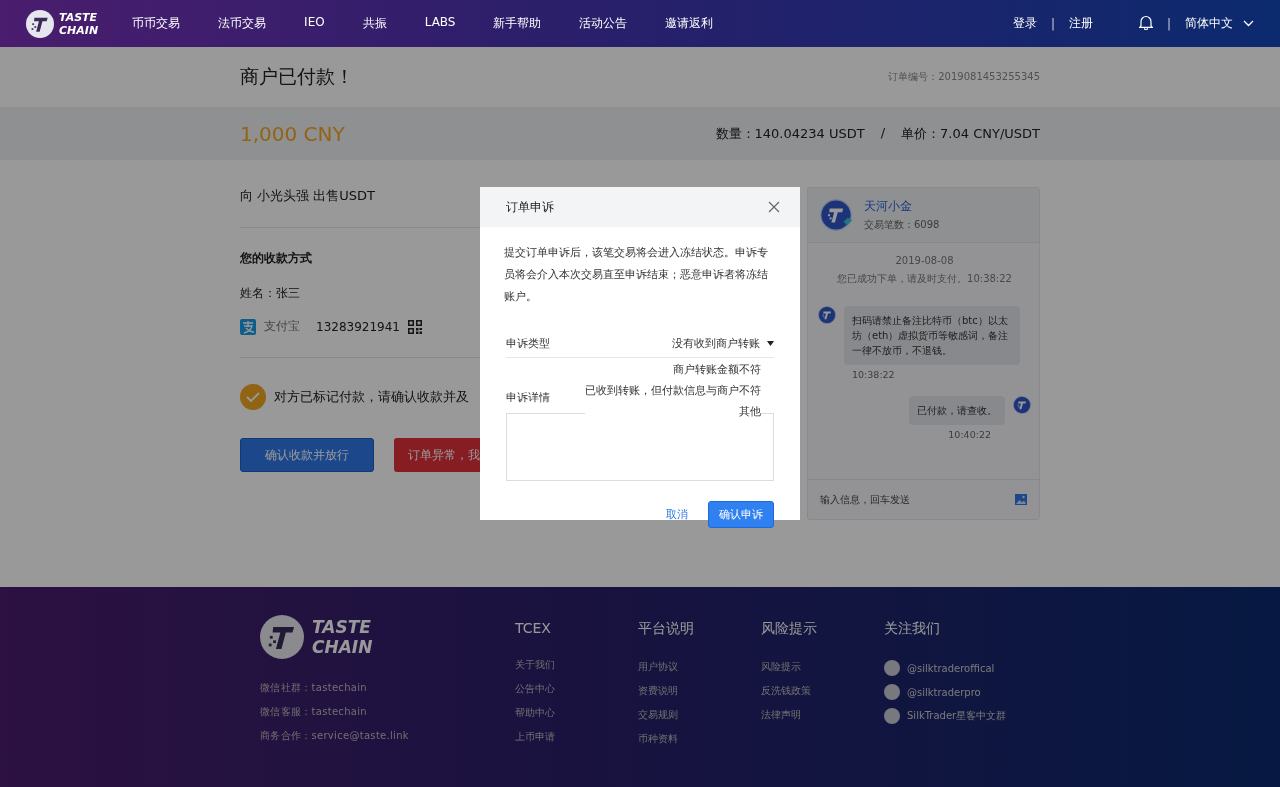 The height and width of the screenshot is (787, 1280). Describe the element at coordinates (1248, 23) in the screenshot. I see `chevron-down-icon` at that location.